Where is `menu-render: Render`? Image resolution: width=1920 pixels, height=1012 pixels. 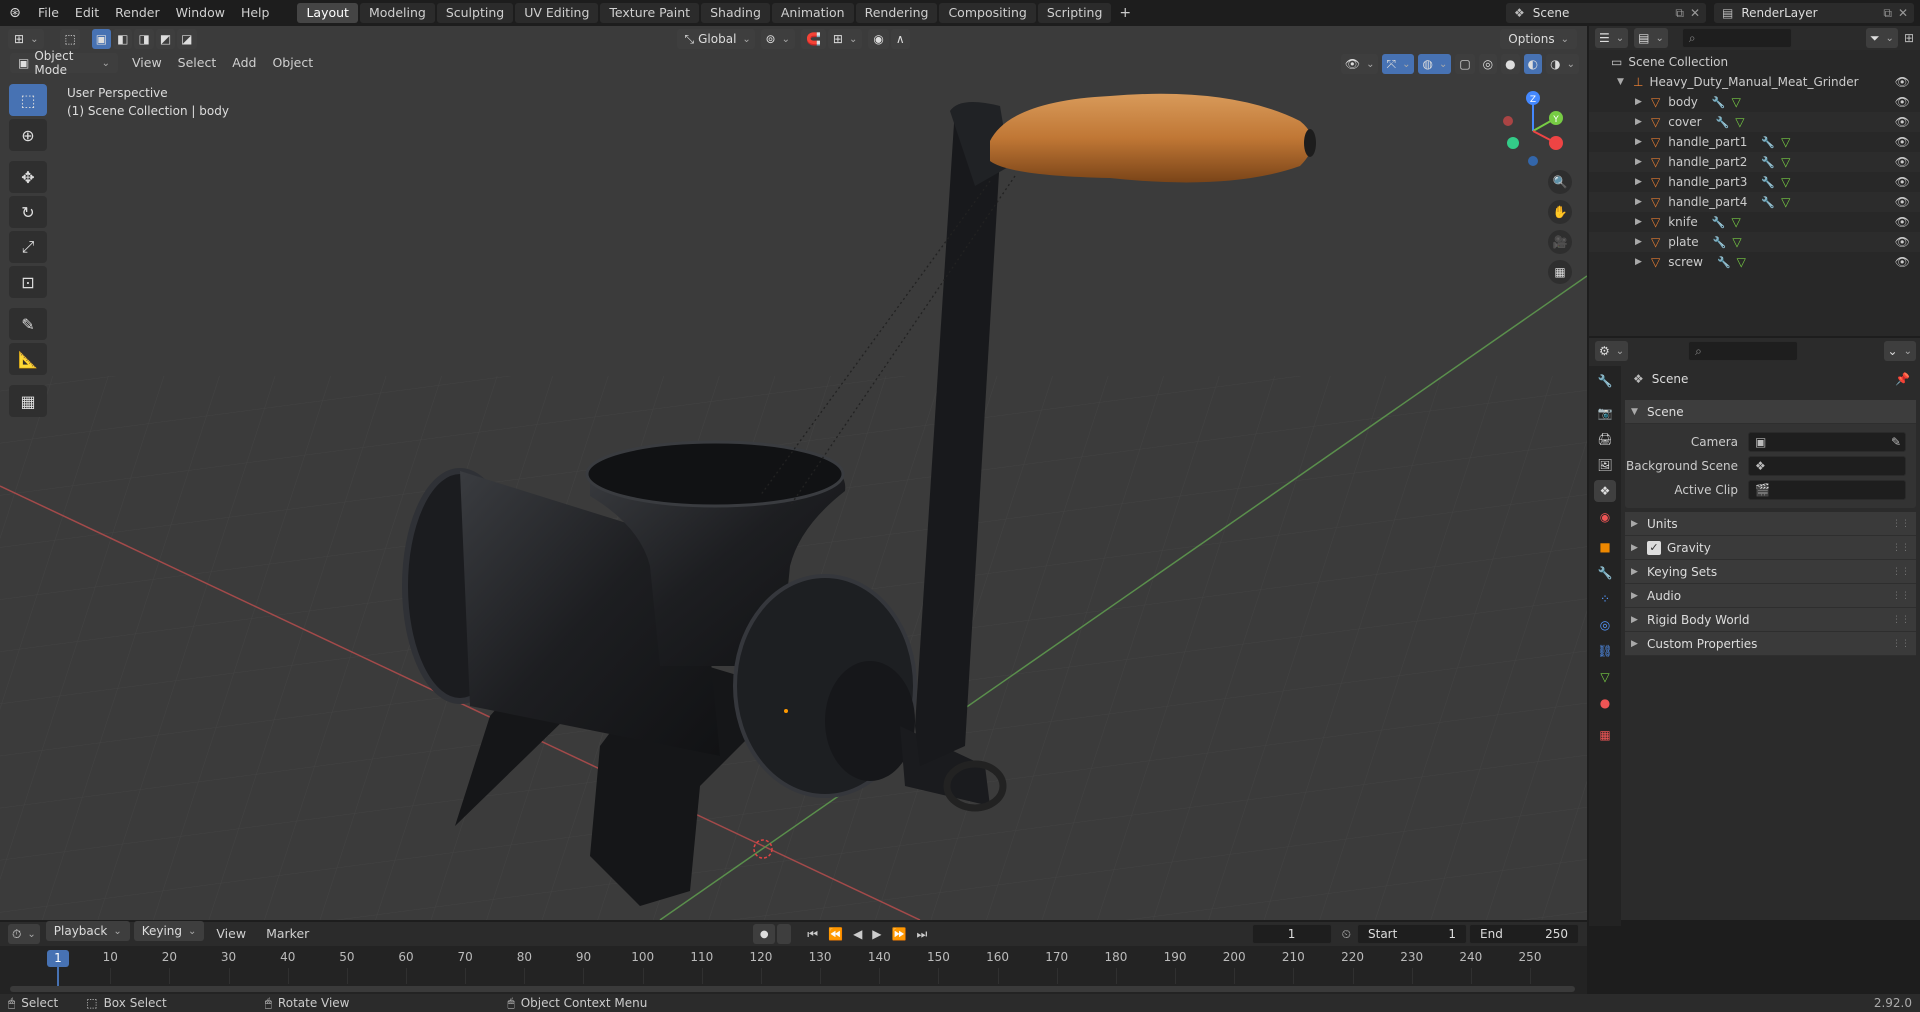 menu-render: Render is located at coordinates (137, 13).